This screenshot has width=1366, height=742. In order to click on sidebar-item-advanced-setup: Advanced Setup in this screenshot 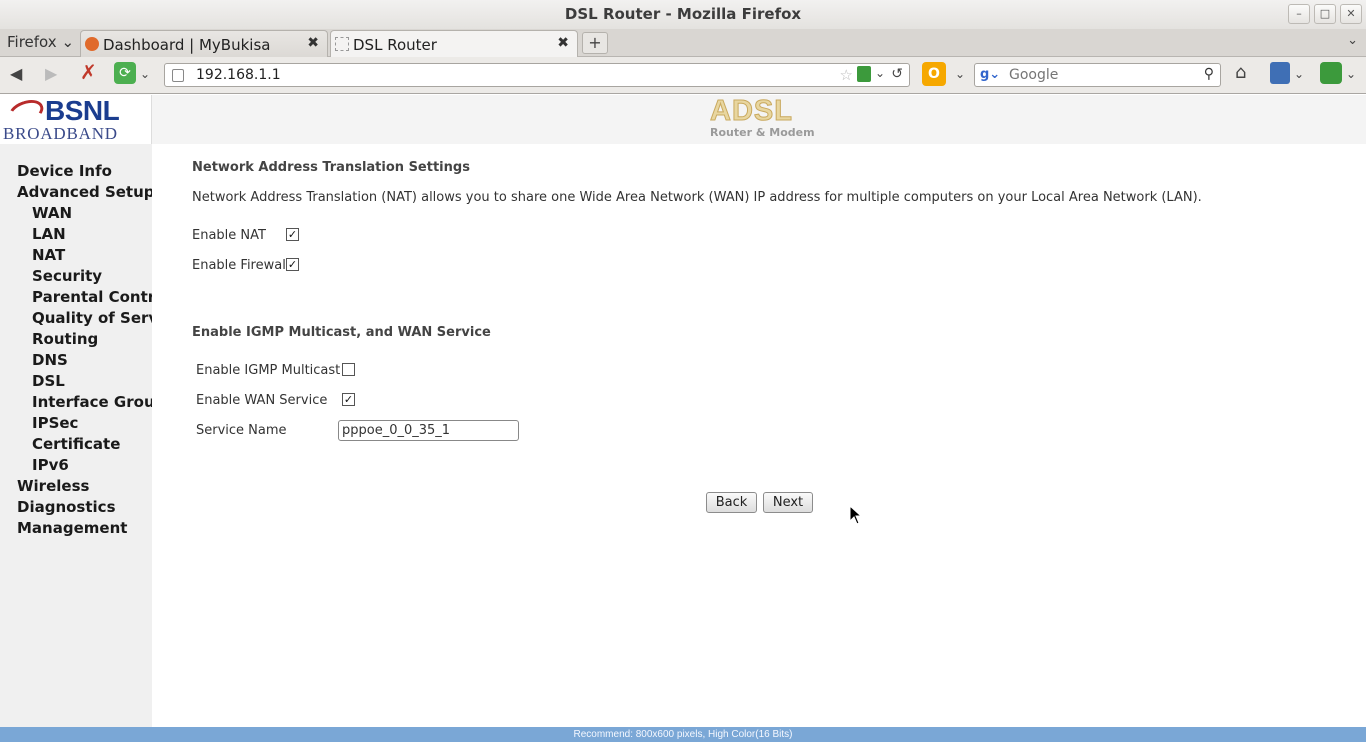, I will do `click(84, 192)`.